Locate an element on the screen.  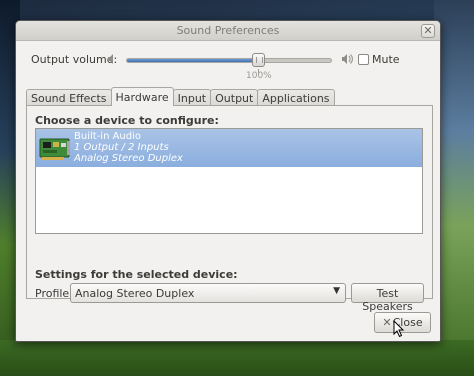
volume-slider-track is located at coordinates (229, 60).